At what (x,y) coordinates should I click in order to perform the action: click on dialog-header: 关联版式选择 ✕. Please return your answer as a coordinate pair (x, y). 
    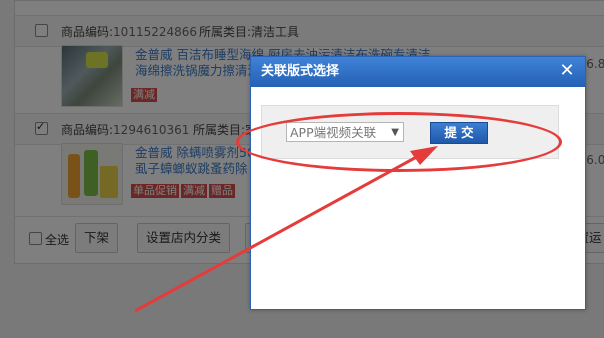
    Looking at the image, I should click on (418, 72).